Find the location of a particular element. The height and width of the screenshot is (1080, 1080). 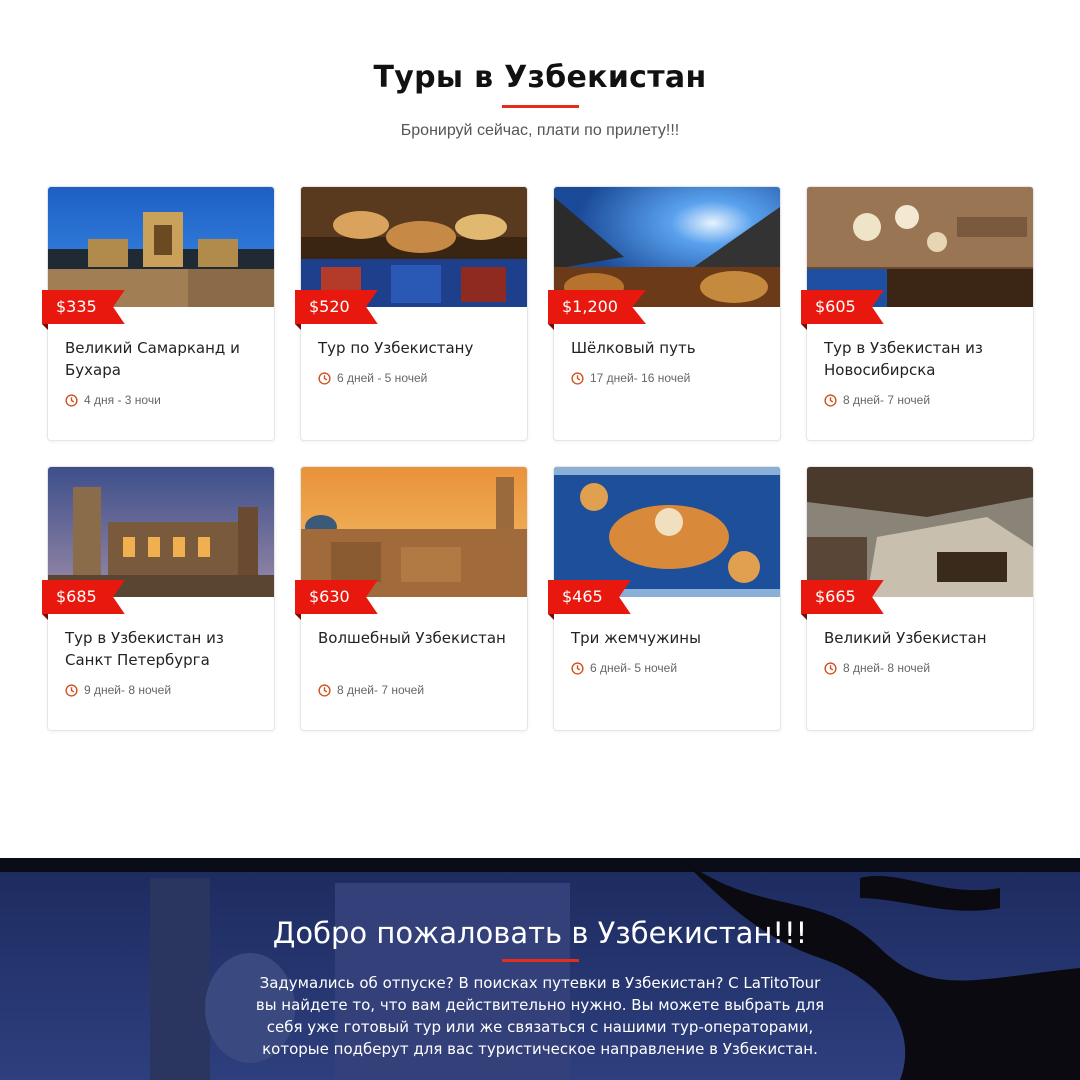

duration-text: 8 дней- 8 ночей is located at coordinates (887, 668).